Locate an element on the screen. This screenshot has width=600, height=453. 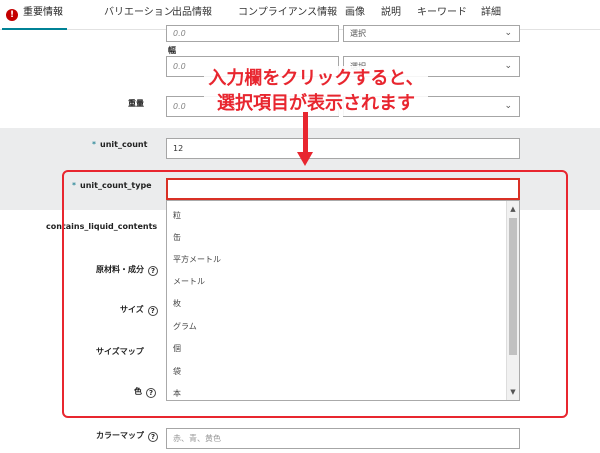
tab-important-info: ! 重要情報 is located at coordinates (34, 15).